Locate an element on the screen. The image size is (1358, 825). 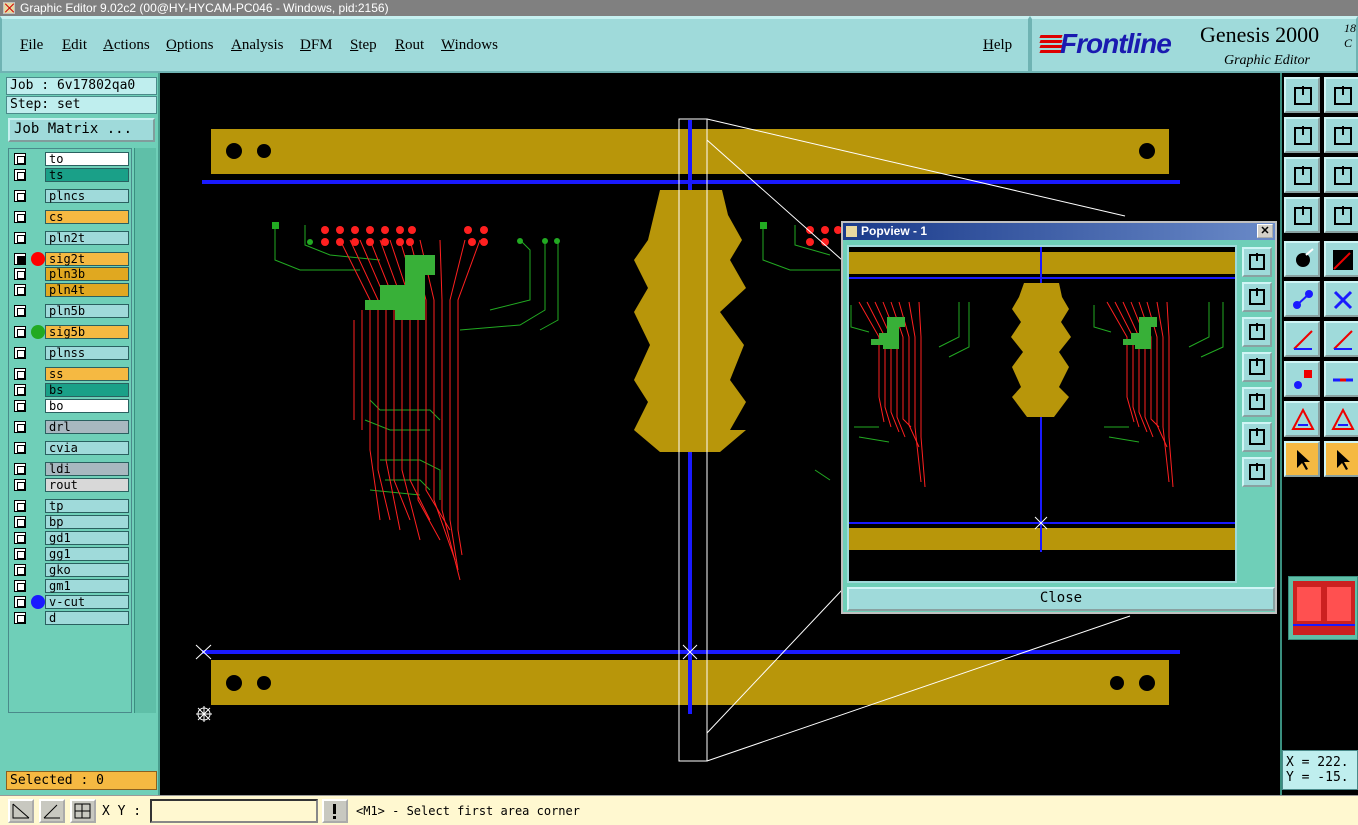
layer-row-v-cut: v-cut is located at coordinates (70, 602).